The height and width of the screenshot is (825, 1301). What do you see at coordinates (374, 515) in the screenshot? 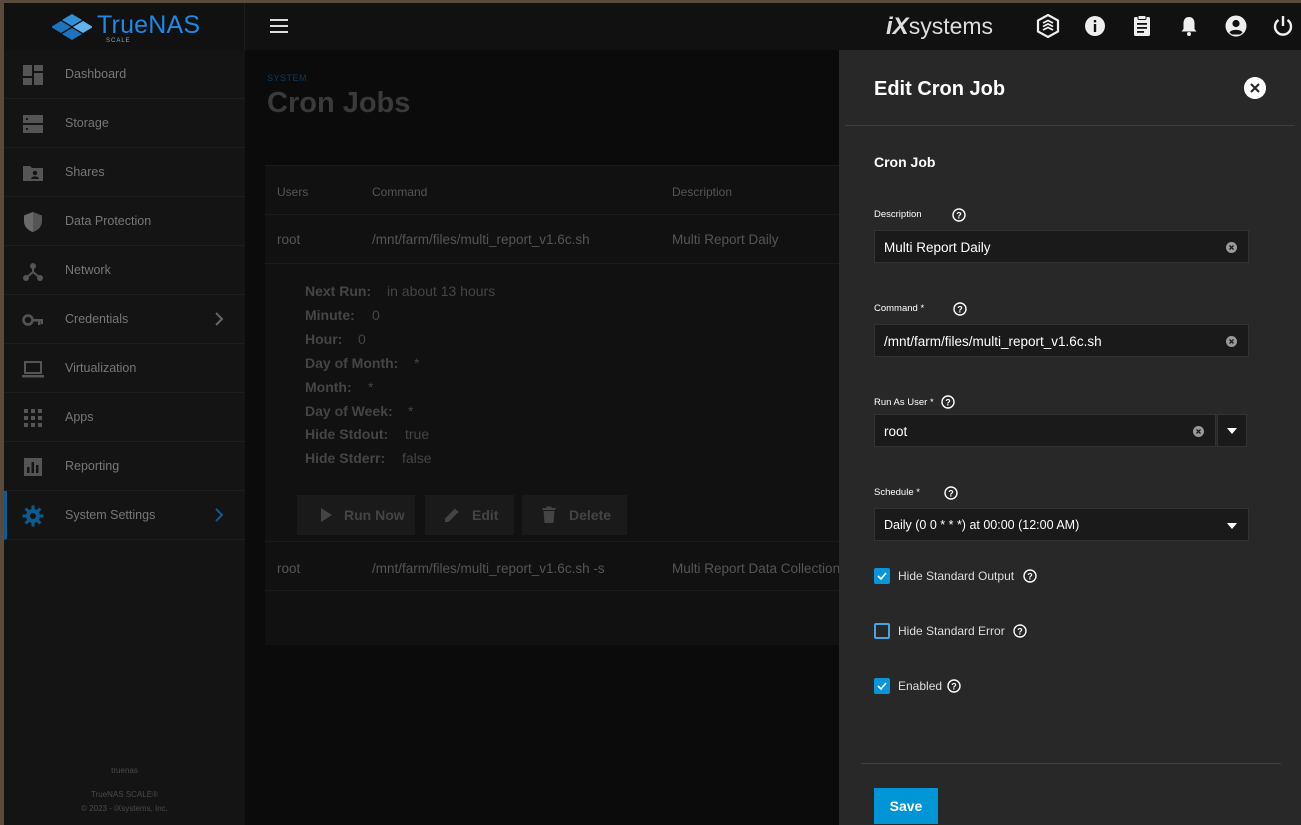
I see `run-now-label: Run Now` at bounding box center [374, 515].